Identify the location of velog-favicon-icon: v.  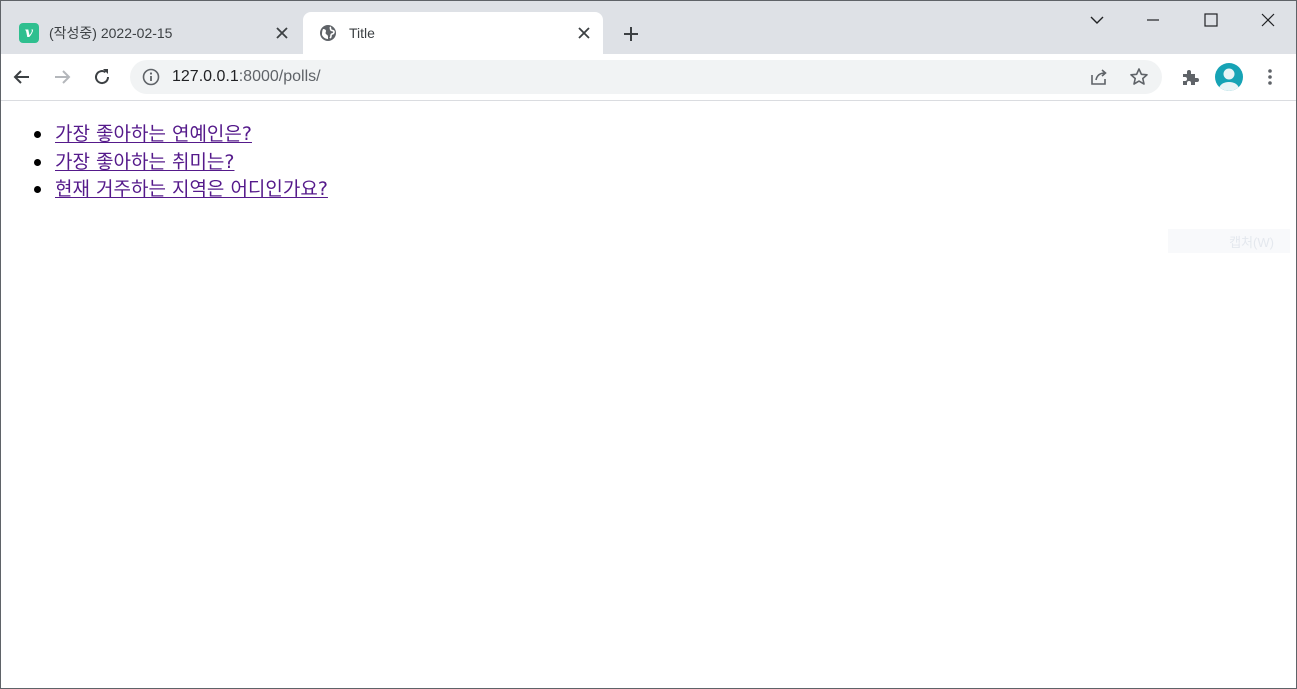
(29, 33).